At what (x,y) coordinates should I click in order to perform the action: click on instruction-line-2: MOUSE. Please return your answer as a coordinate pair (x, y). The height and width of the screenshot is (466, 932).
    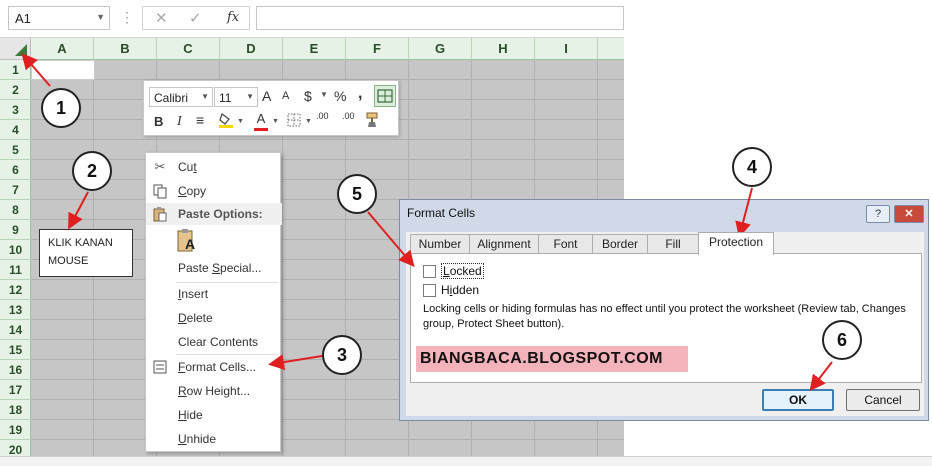
    Looking at the image, I should click on (68, 261).